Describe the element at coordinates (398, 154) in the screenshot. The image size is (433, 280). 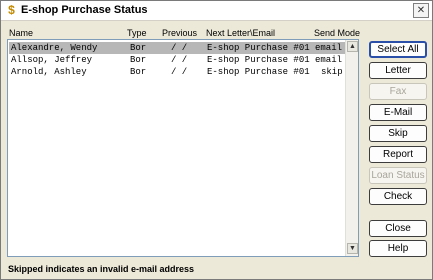
I see `report-button: Report` at that location.